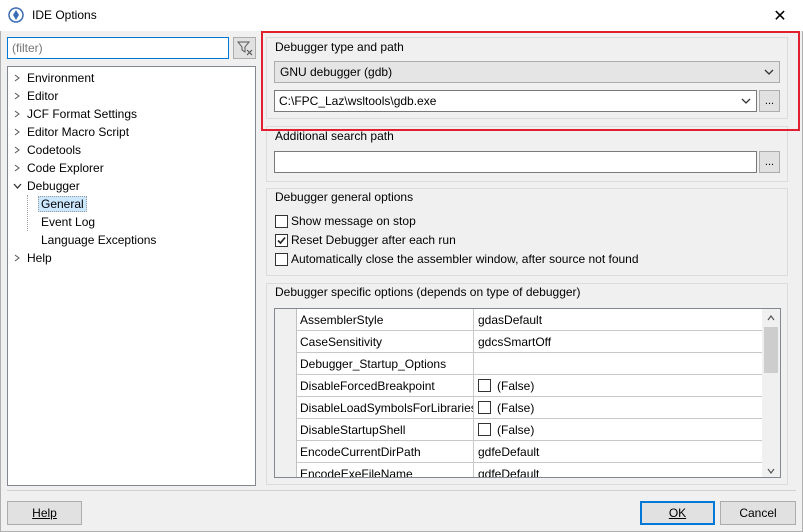  Describe the element at coordinates (677, 513) in the screenshot. I see `ok-button: OK` at that location.